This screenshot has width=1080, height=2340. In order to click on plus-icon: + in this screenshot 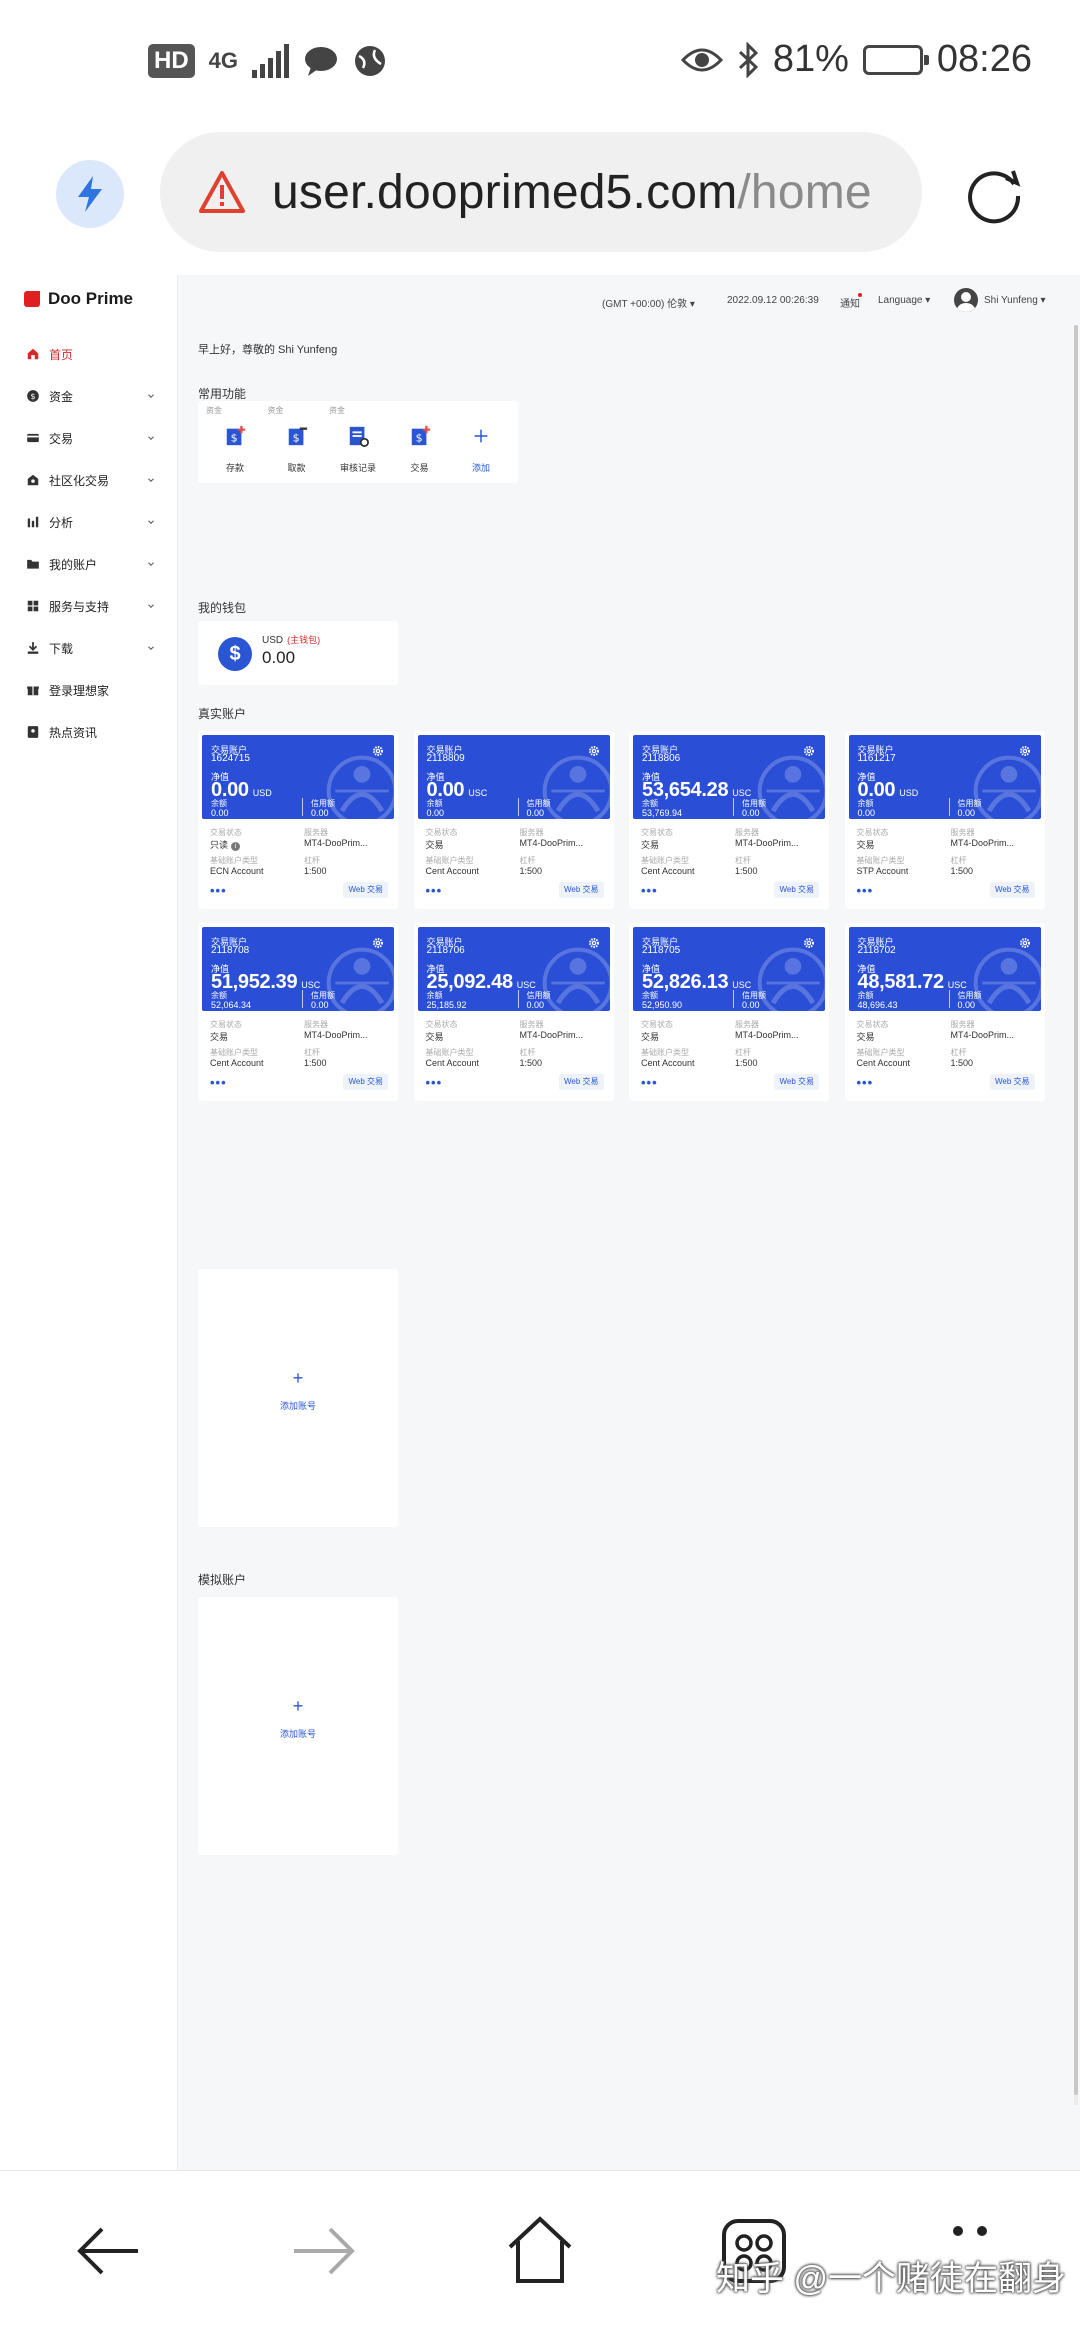, I will do `click(298, 1706)`.